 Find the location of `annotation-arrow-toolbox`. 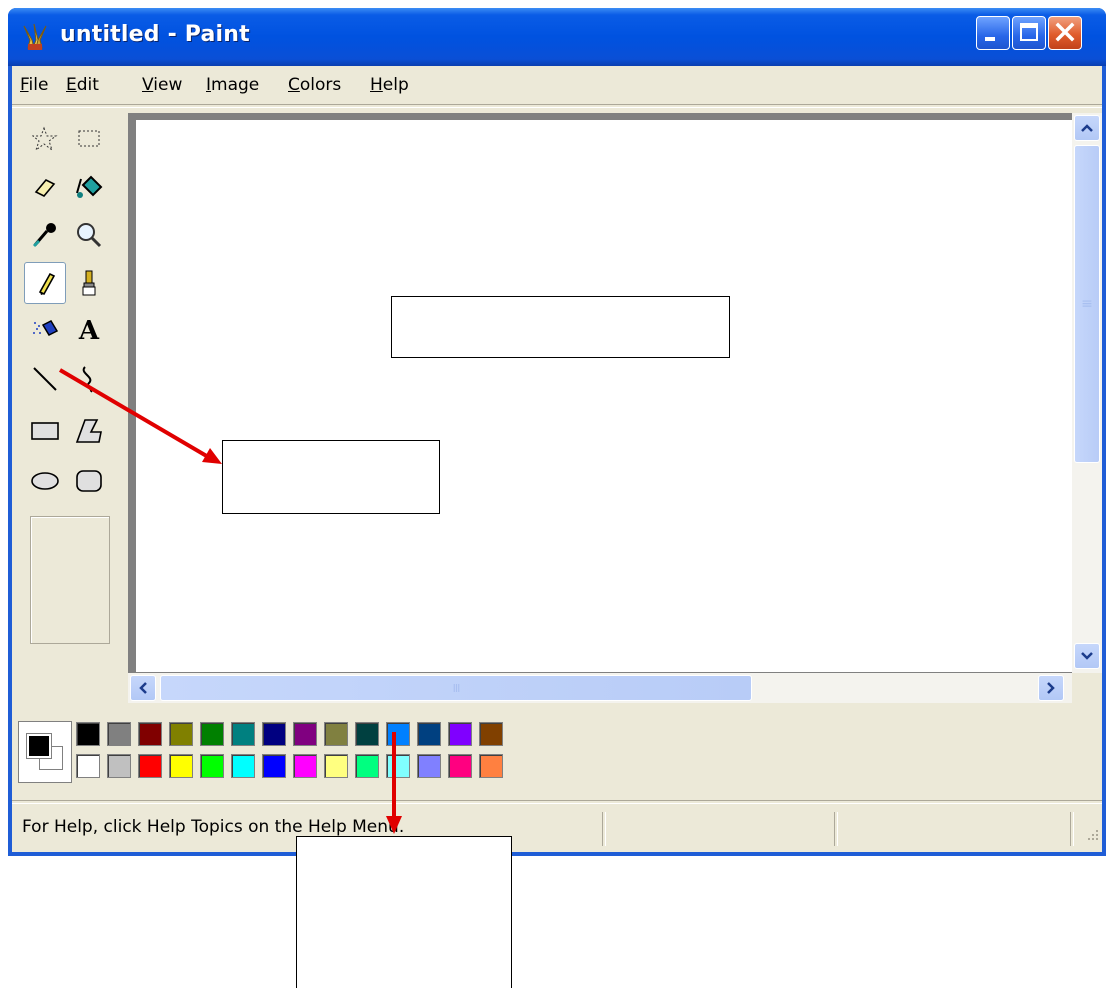

annotation-arrow-toolbox is located at coordinates (140, 416).